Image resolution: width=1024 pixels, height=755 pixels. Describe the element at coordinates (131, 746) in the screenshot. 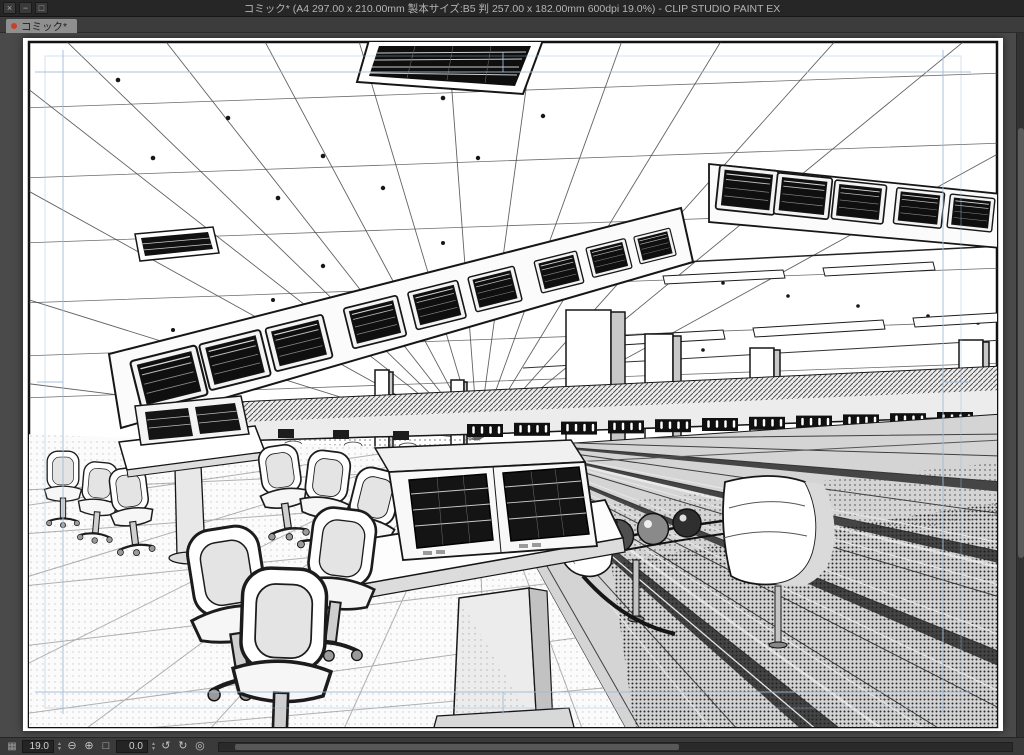

I see `rotation-value-field: 0.0` at that location.